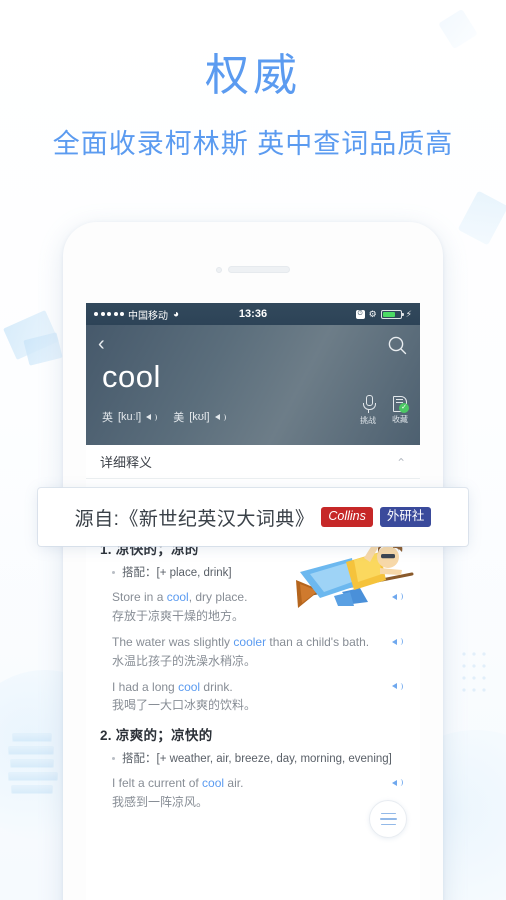 This screenshot has height=900, width=506. What do you see at coordinates (250, 642) in the screenshot?
I see `example-keyword: cooler` at bounding box center [250, 642].